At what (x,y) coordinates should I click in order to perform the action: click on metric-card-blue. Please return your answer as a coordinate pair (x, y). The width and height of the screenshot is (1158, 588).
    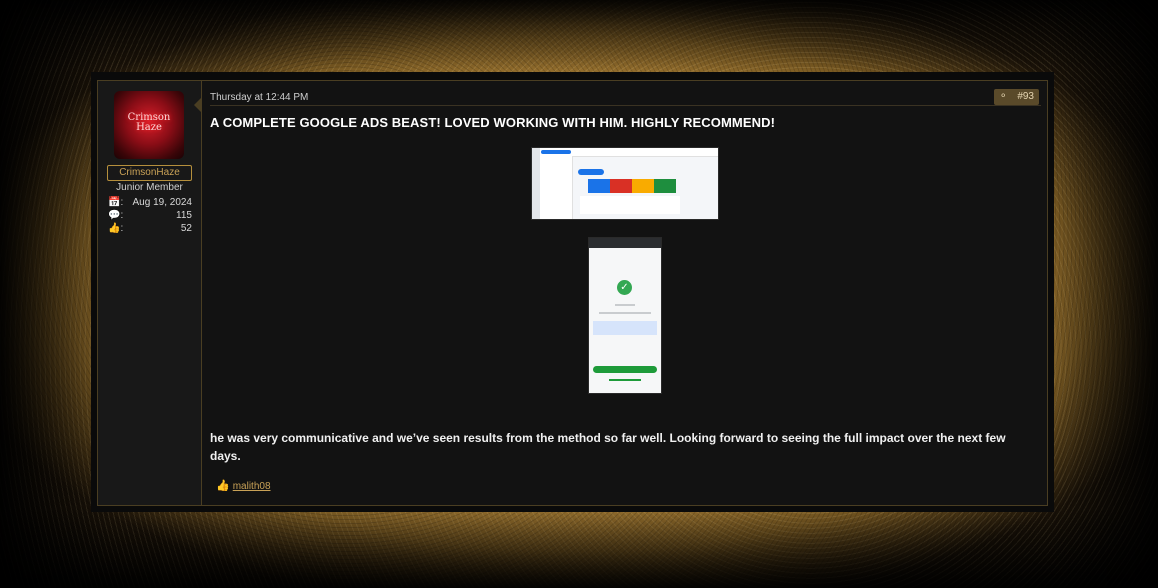
    Looking at the image, I should click on (599, 186).